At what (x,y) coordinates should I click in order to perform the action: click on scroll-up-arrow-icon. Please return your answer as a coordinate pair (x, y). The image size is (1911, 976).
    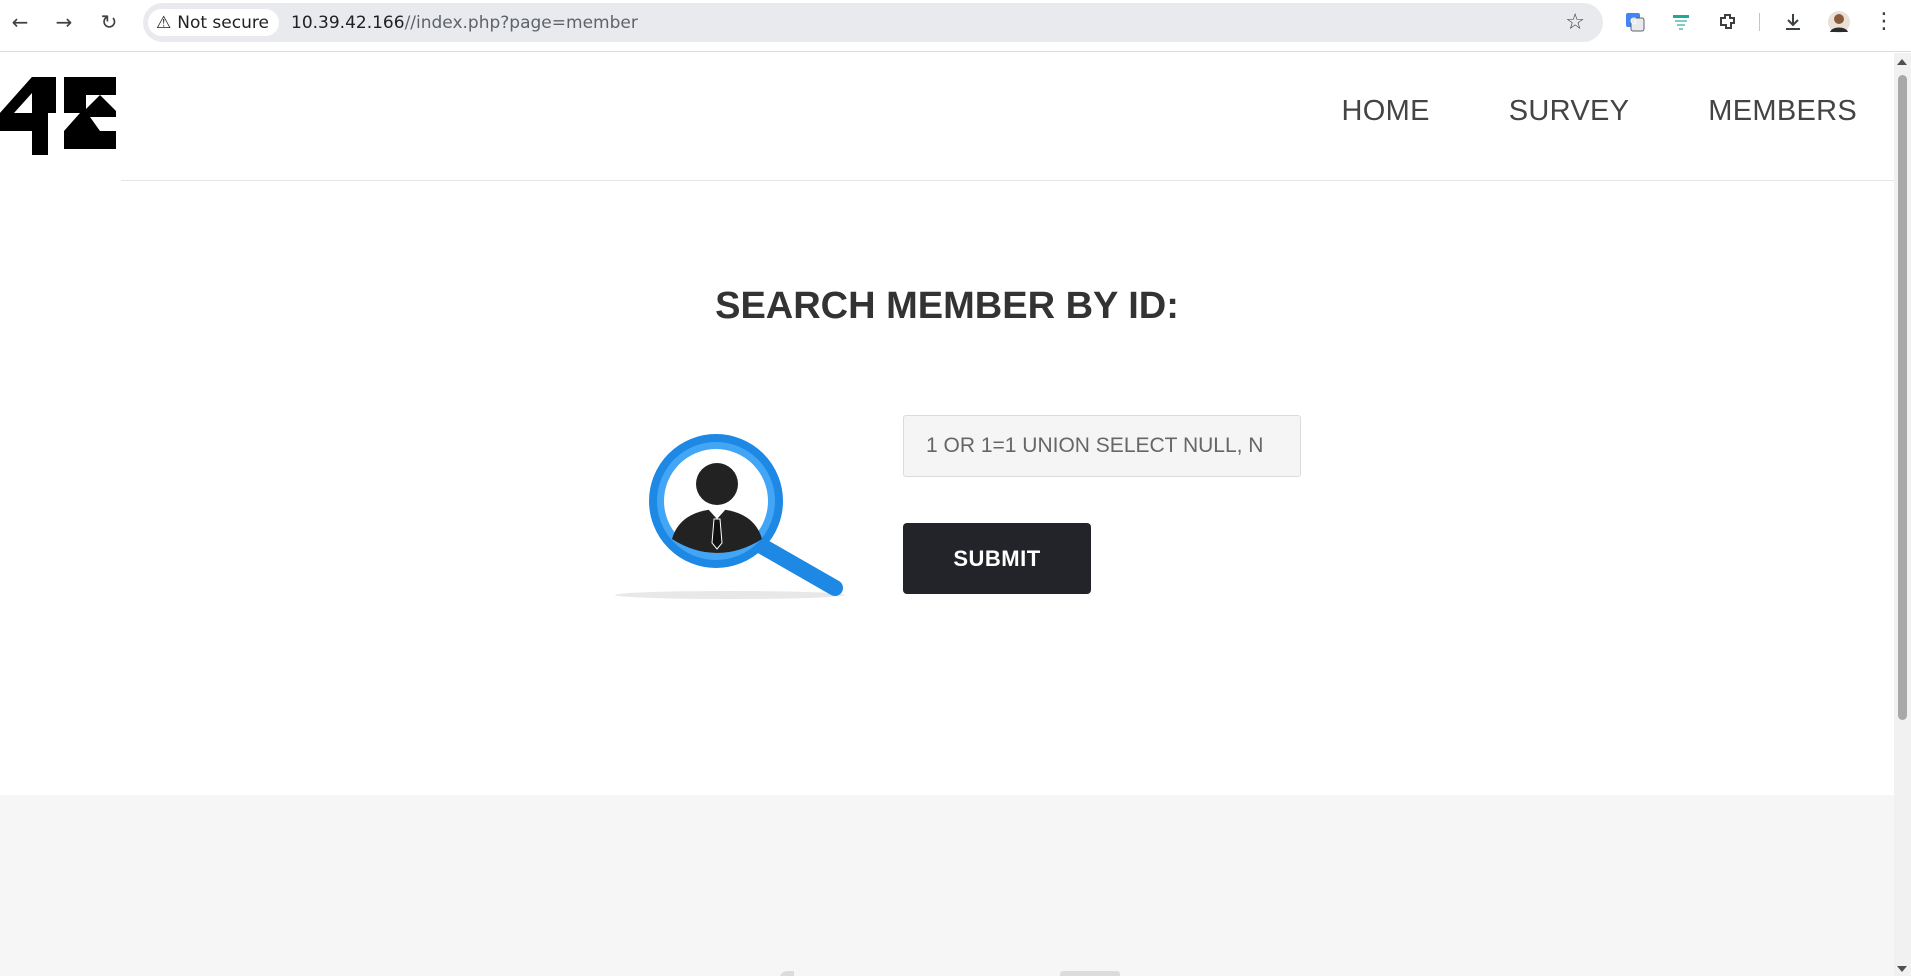
    Looking at the image, I should click on (1902, 62).